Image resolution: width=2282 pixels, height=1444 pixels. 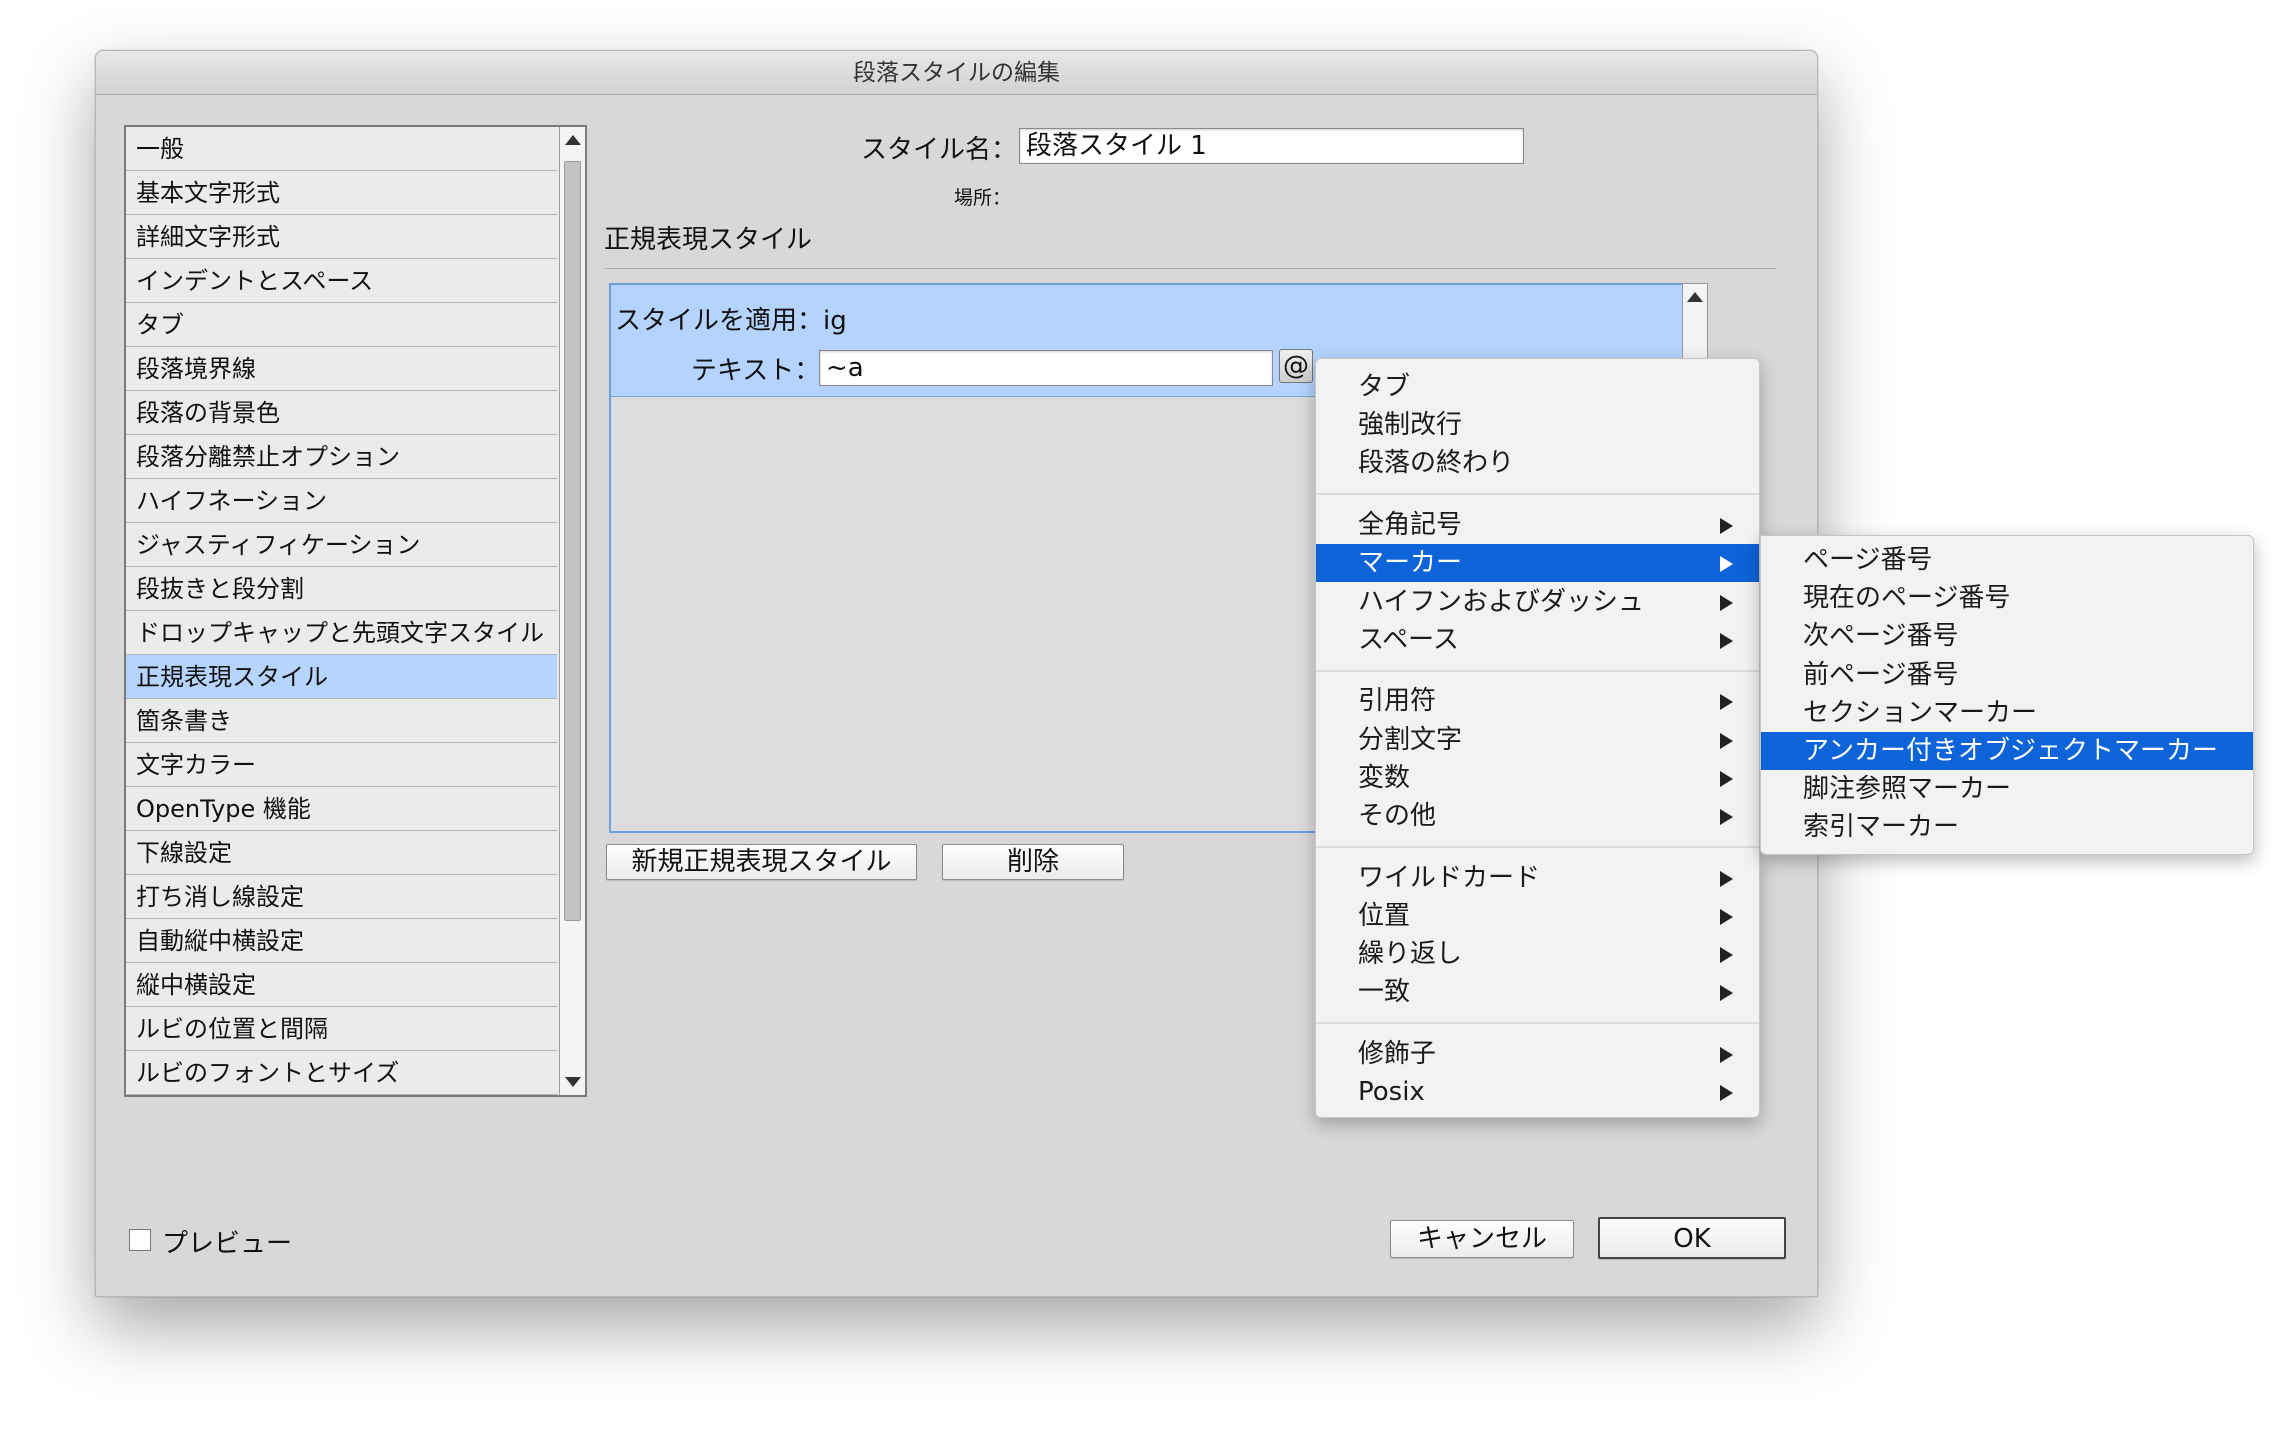 What do you see at coordinates (341, 765) in the screenshot?
I see `category-item: 文字カラー` at bounding box center [341, 765].